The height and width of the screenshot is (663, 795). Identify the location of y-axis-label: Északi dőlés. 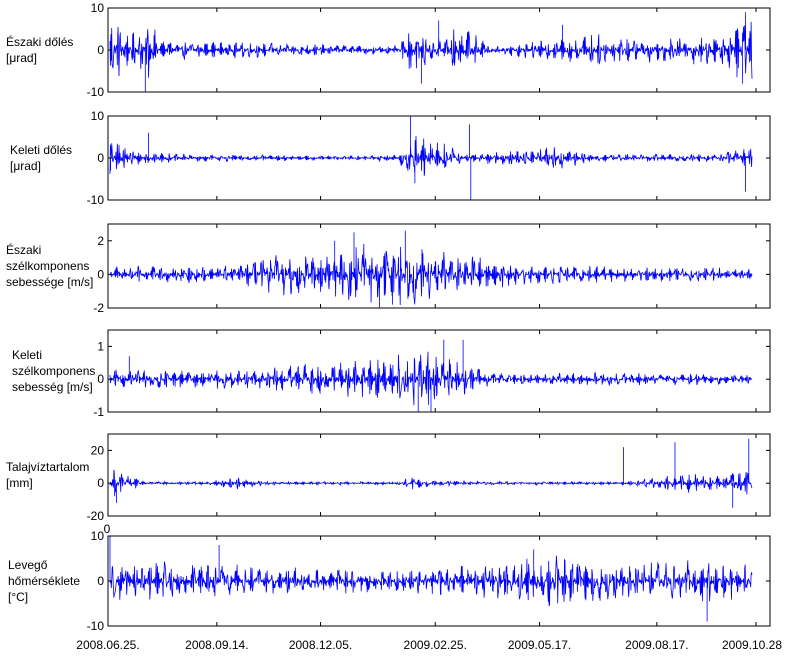
(39, 41).